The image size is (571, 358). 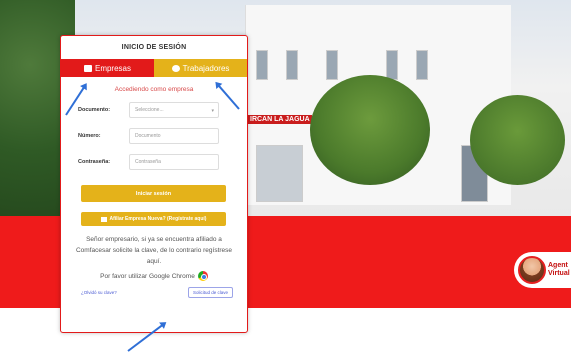 What do you see at coordinates (103, 219) in the screenshot?
I see `register-icon` at bounding box center [103, 219].